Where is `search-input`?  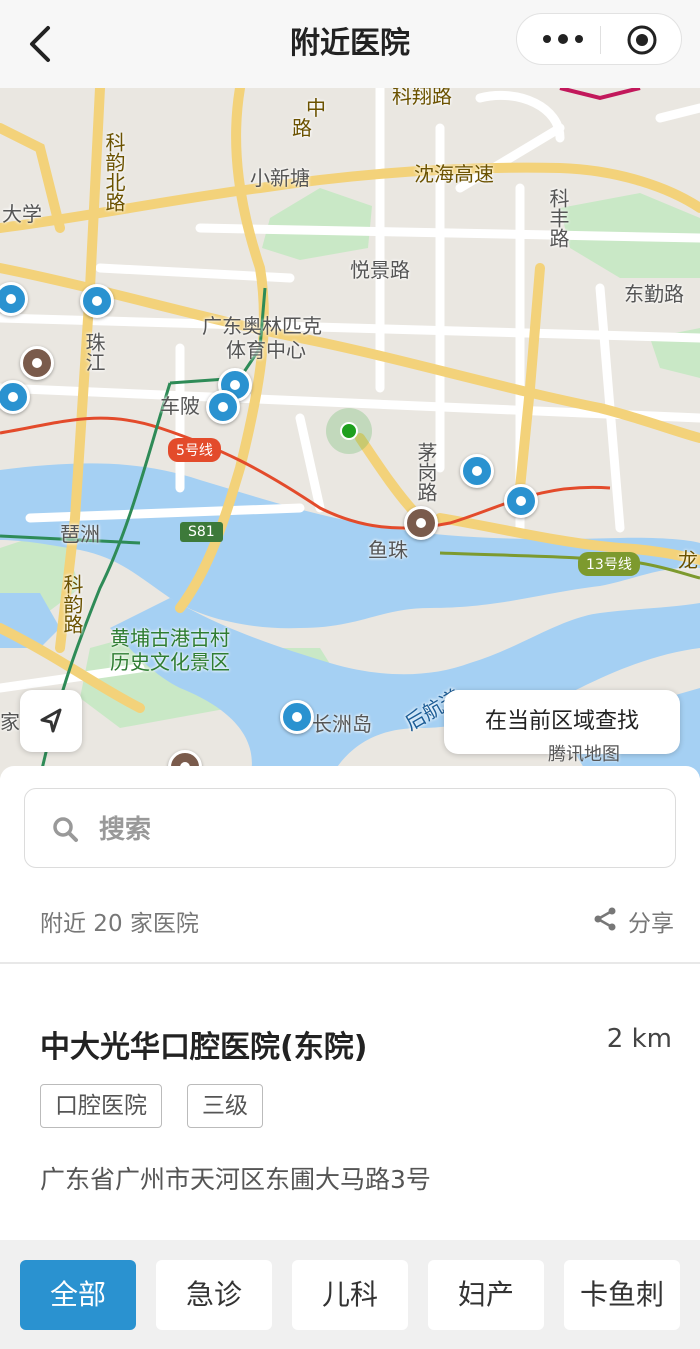 search-input is located at coordinates (369, 830).